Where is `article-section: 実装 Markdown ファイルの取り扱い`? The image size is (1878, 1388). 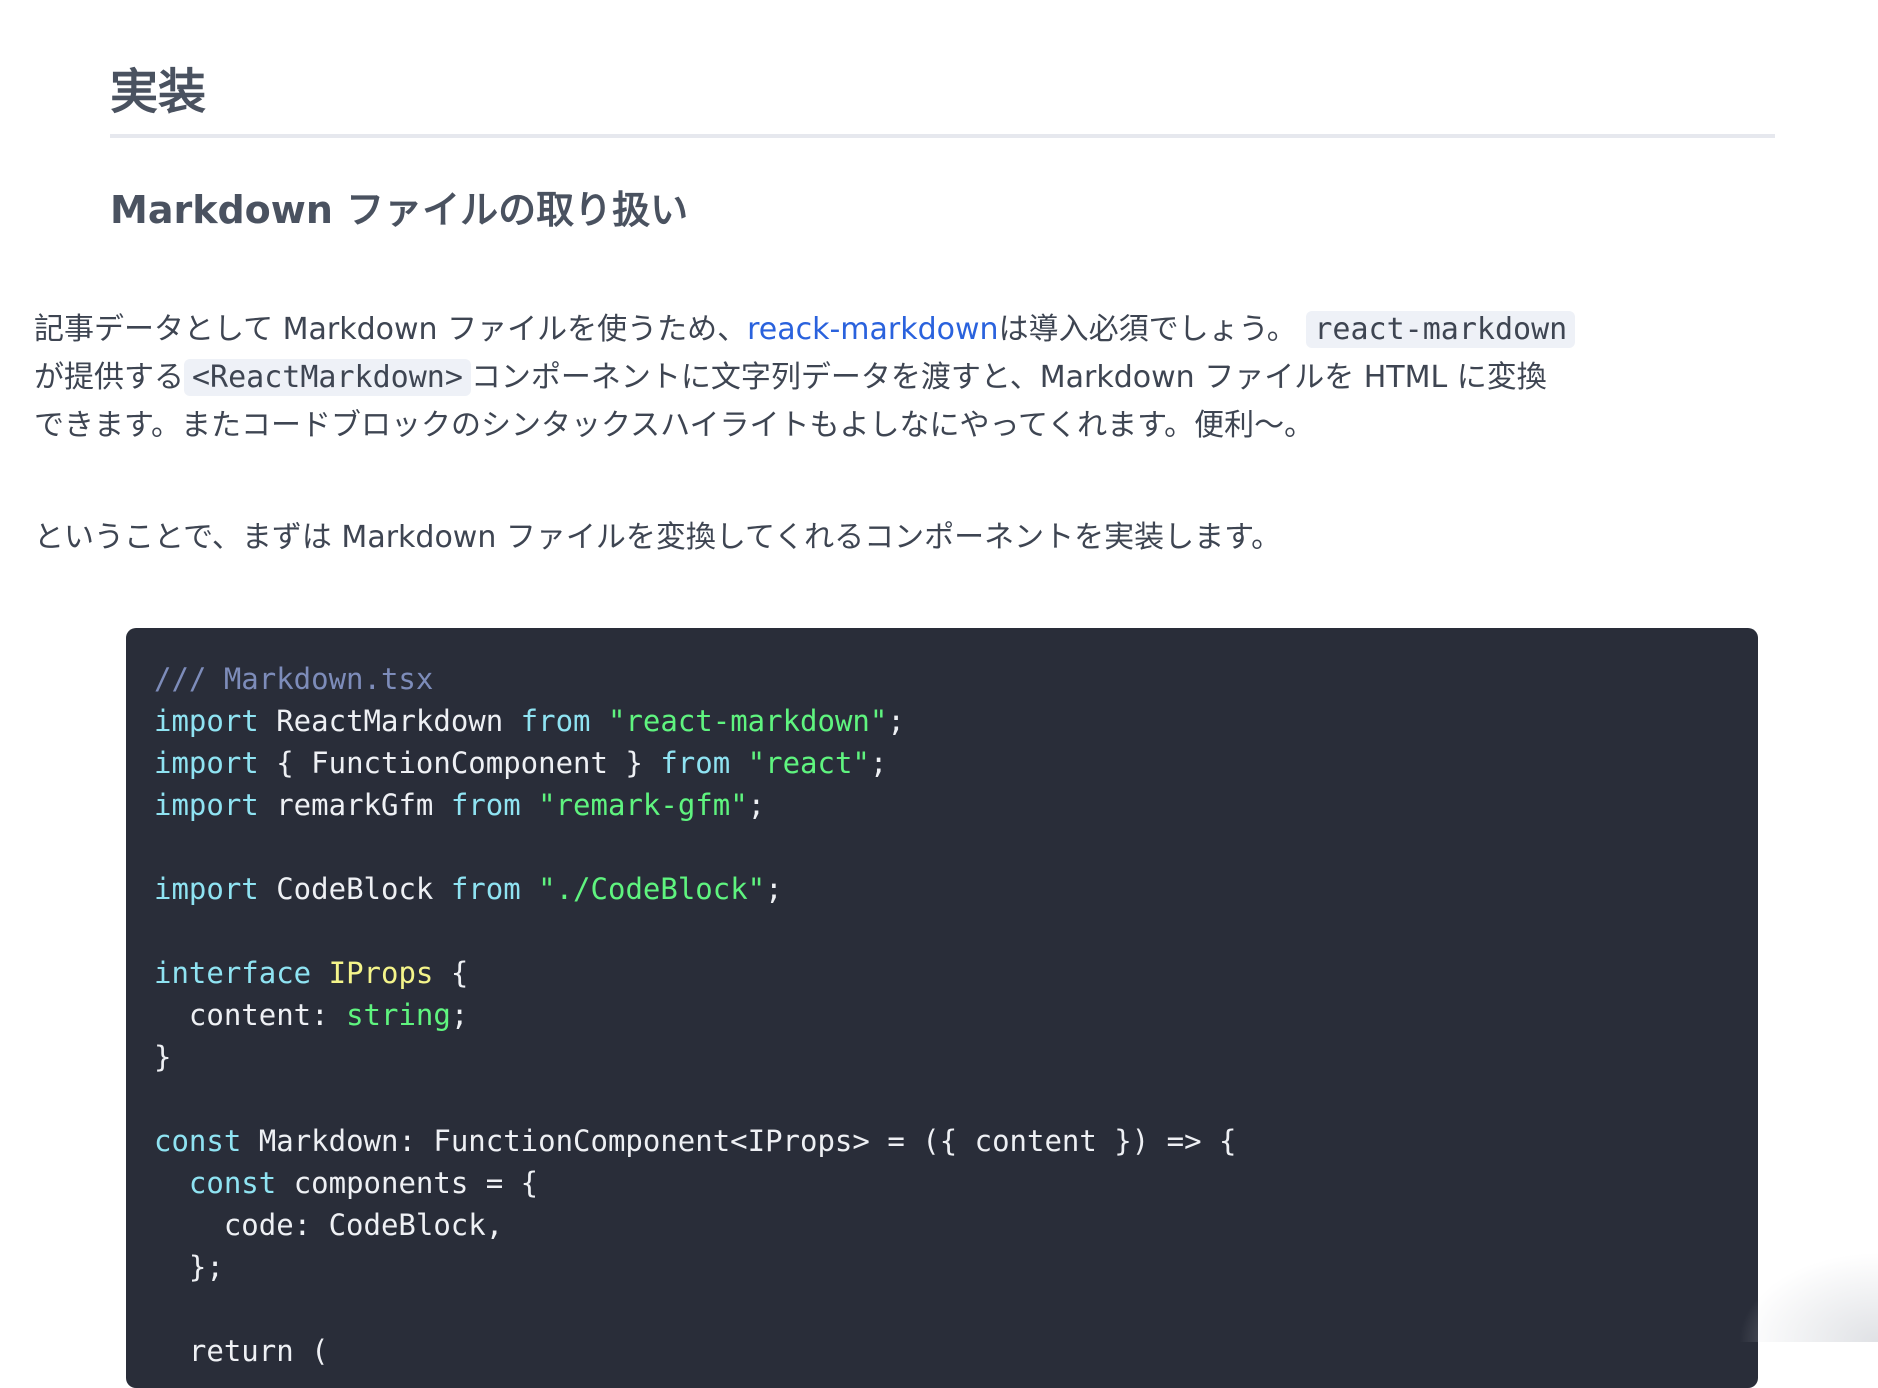 article-section: 実装 Markdown ファイルの取り扱い is located at coordinates (942, 116).